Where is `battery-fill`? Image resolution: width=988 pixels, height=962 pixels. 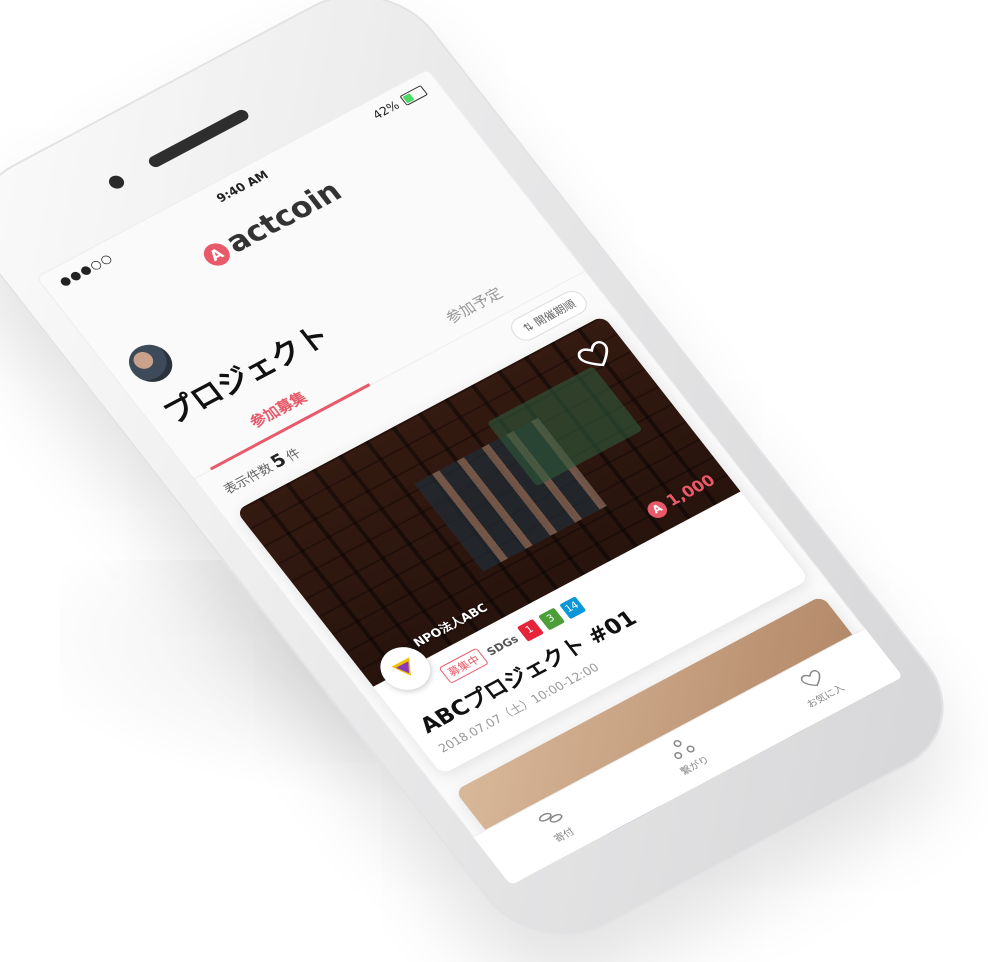
battery-fill is located at coordinates (408, 98).